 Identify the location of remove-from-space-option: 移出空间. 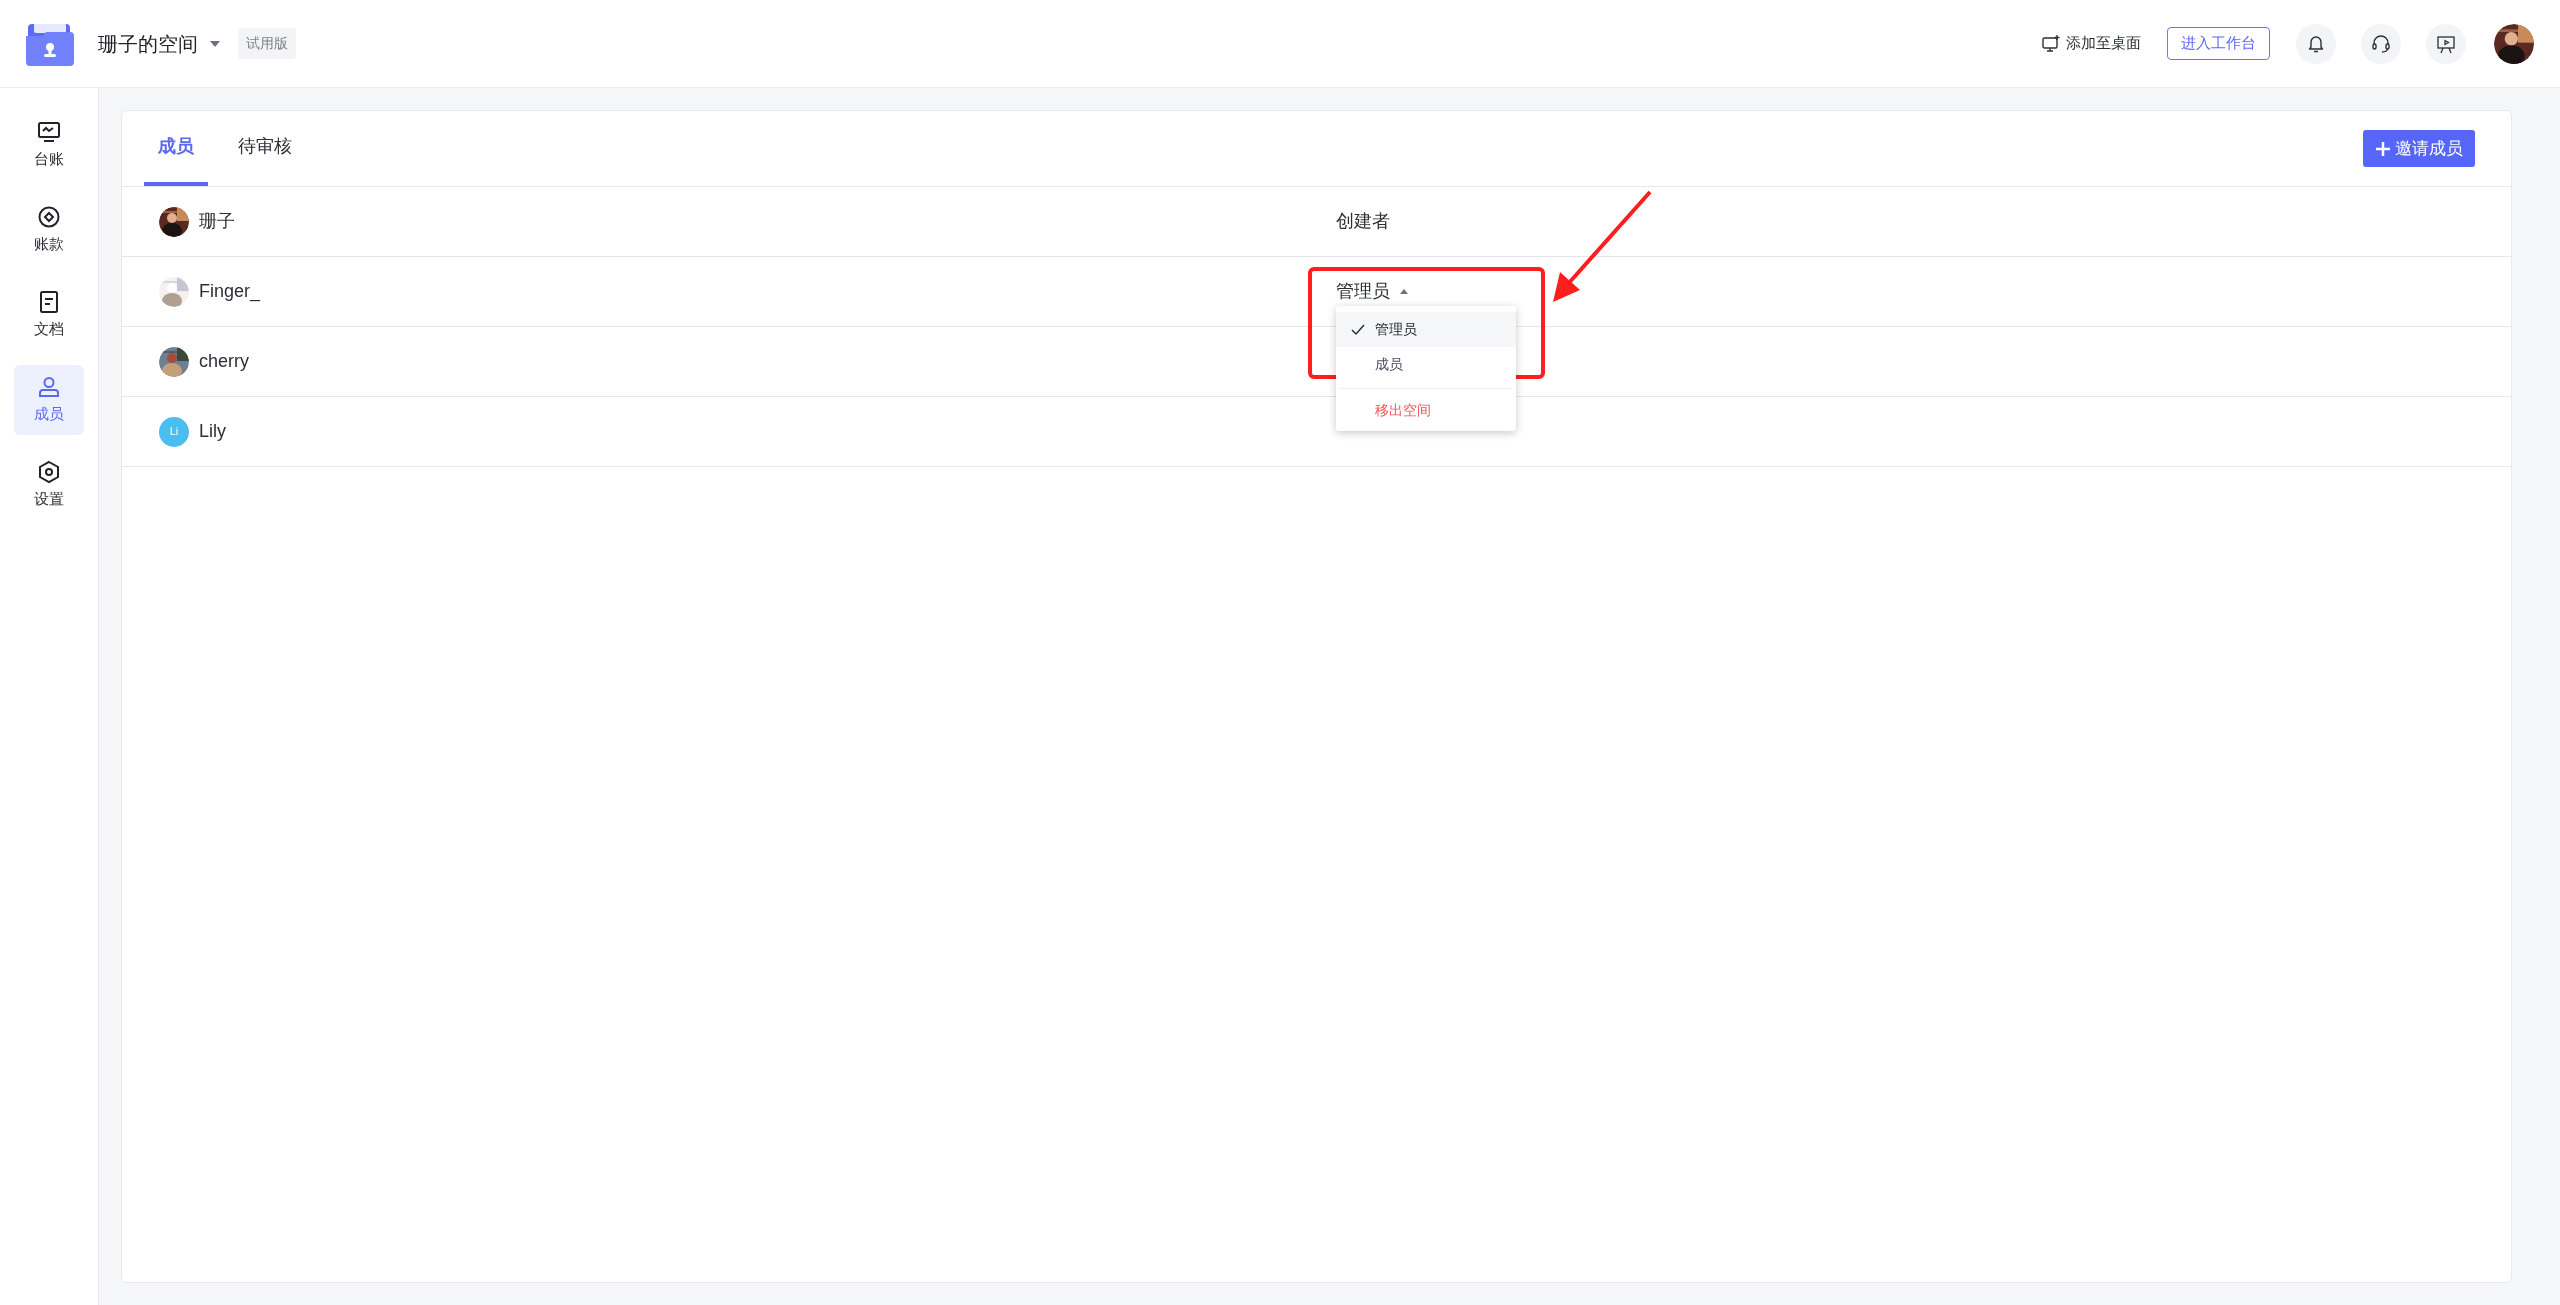
(1426, 410).